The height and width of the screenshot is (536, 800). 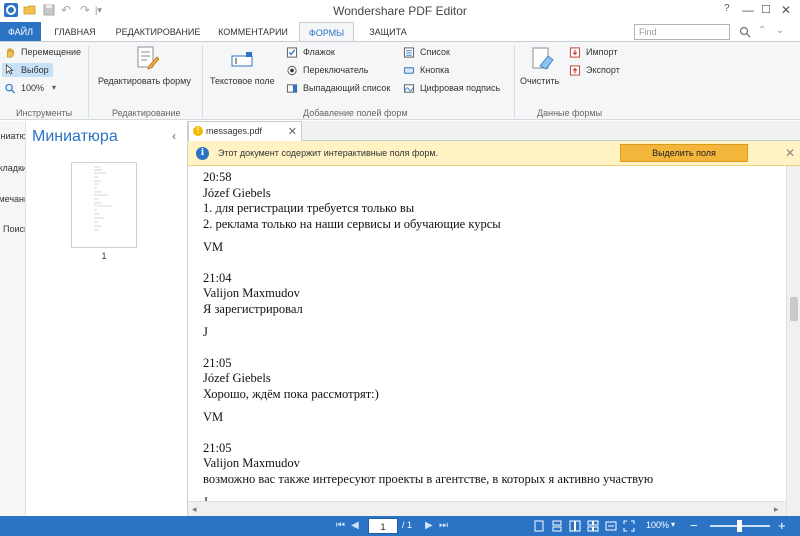 I want to click on list-field-label: Список, so click(x=435, y=52).